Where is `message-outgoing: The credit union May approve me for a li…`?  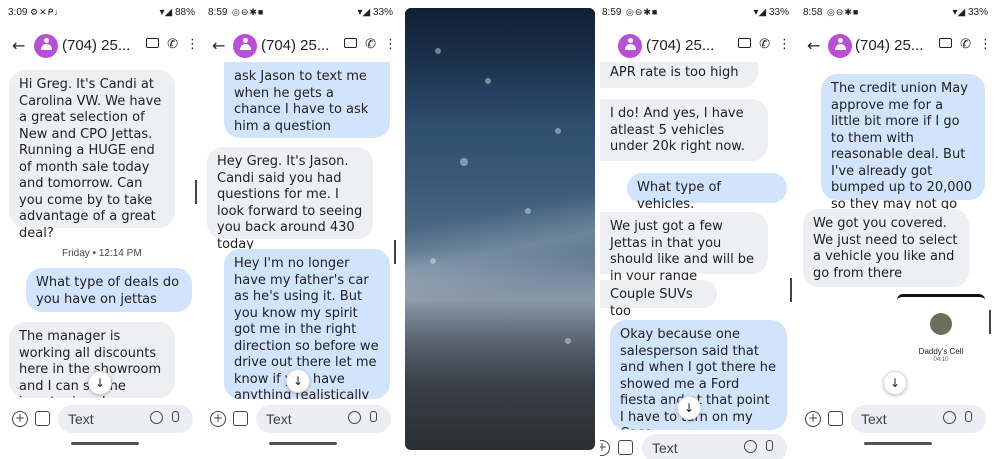 message-outgoing: The credit union May approve me for a li… is located at coordinates (903, 151).